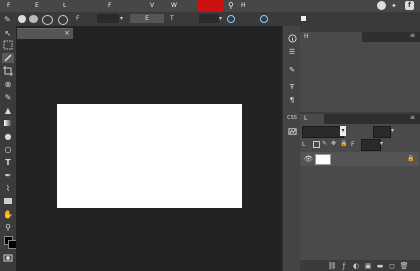  What do you see at coordinates (392, 266) in the screenshot?
I see `new-layer-icon: ◻` at bounding box center [392, 266].